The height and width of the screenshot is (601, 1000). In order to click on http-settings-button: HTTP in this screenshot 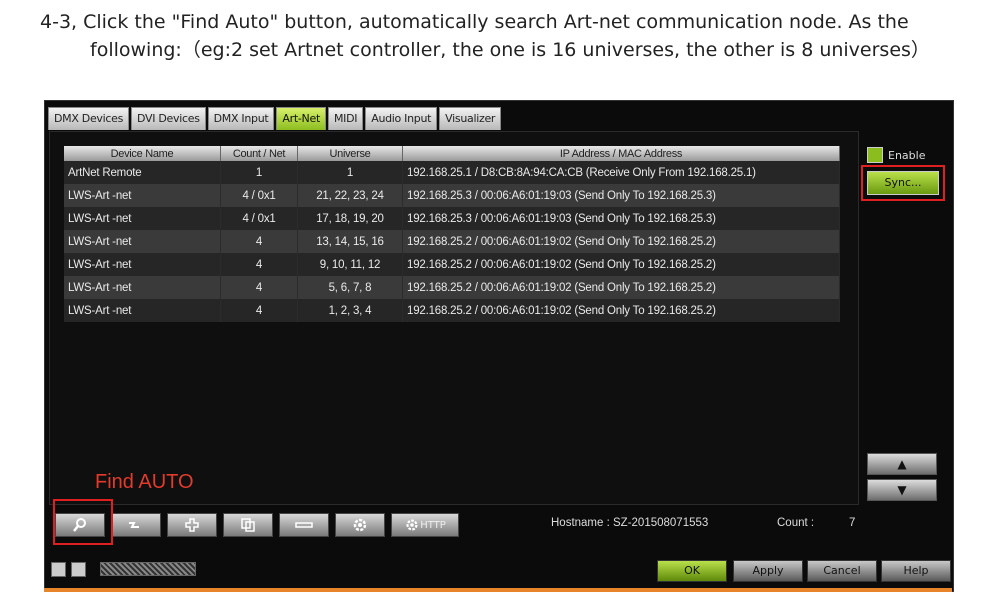, I will do `click(425, 525)`.